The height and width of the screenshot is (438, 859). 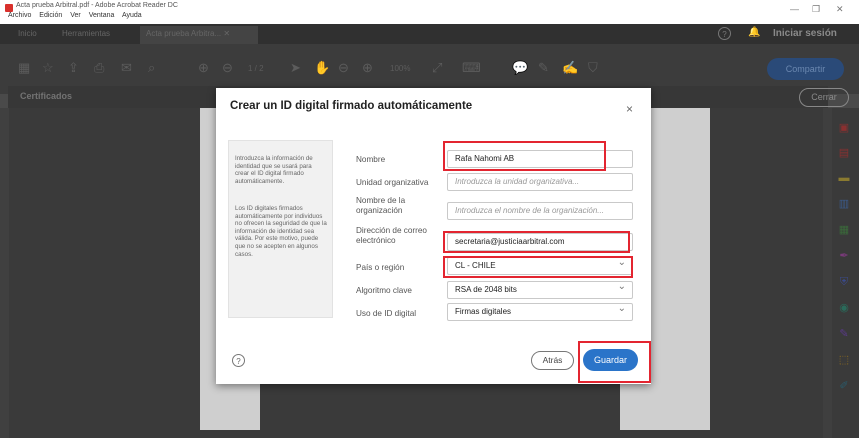 I want to click on left-panel-rail, so click(x=4, y=273).